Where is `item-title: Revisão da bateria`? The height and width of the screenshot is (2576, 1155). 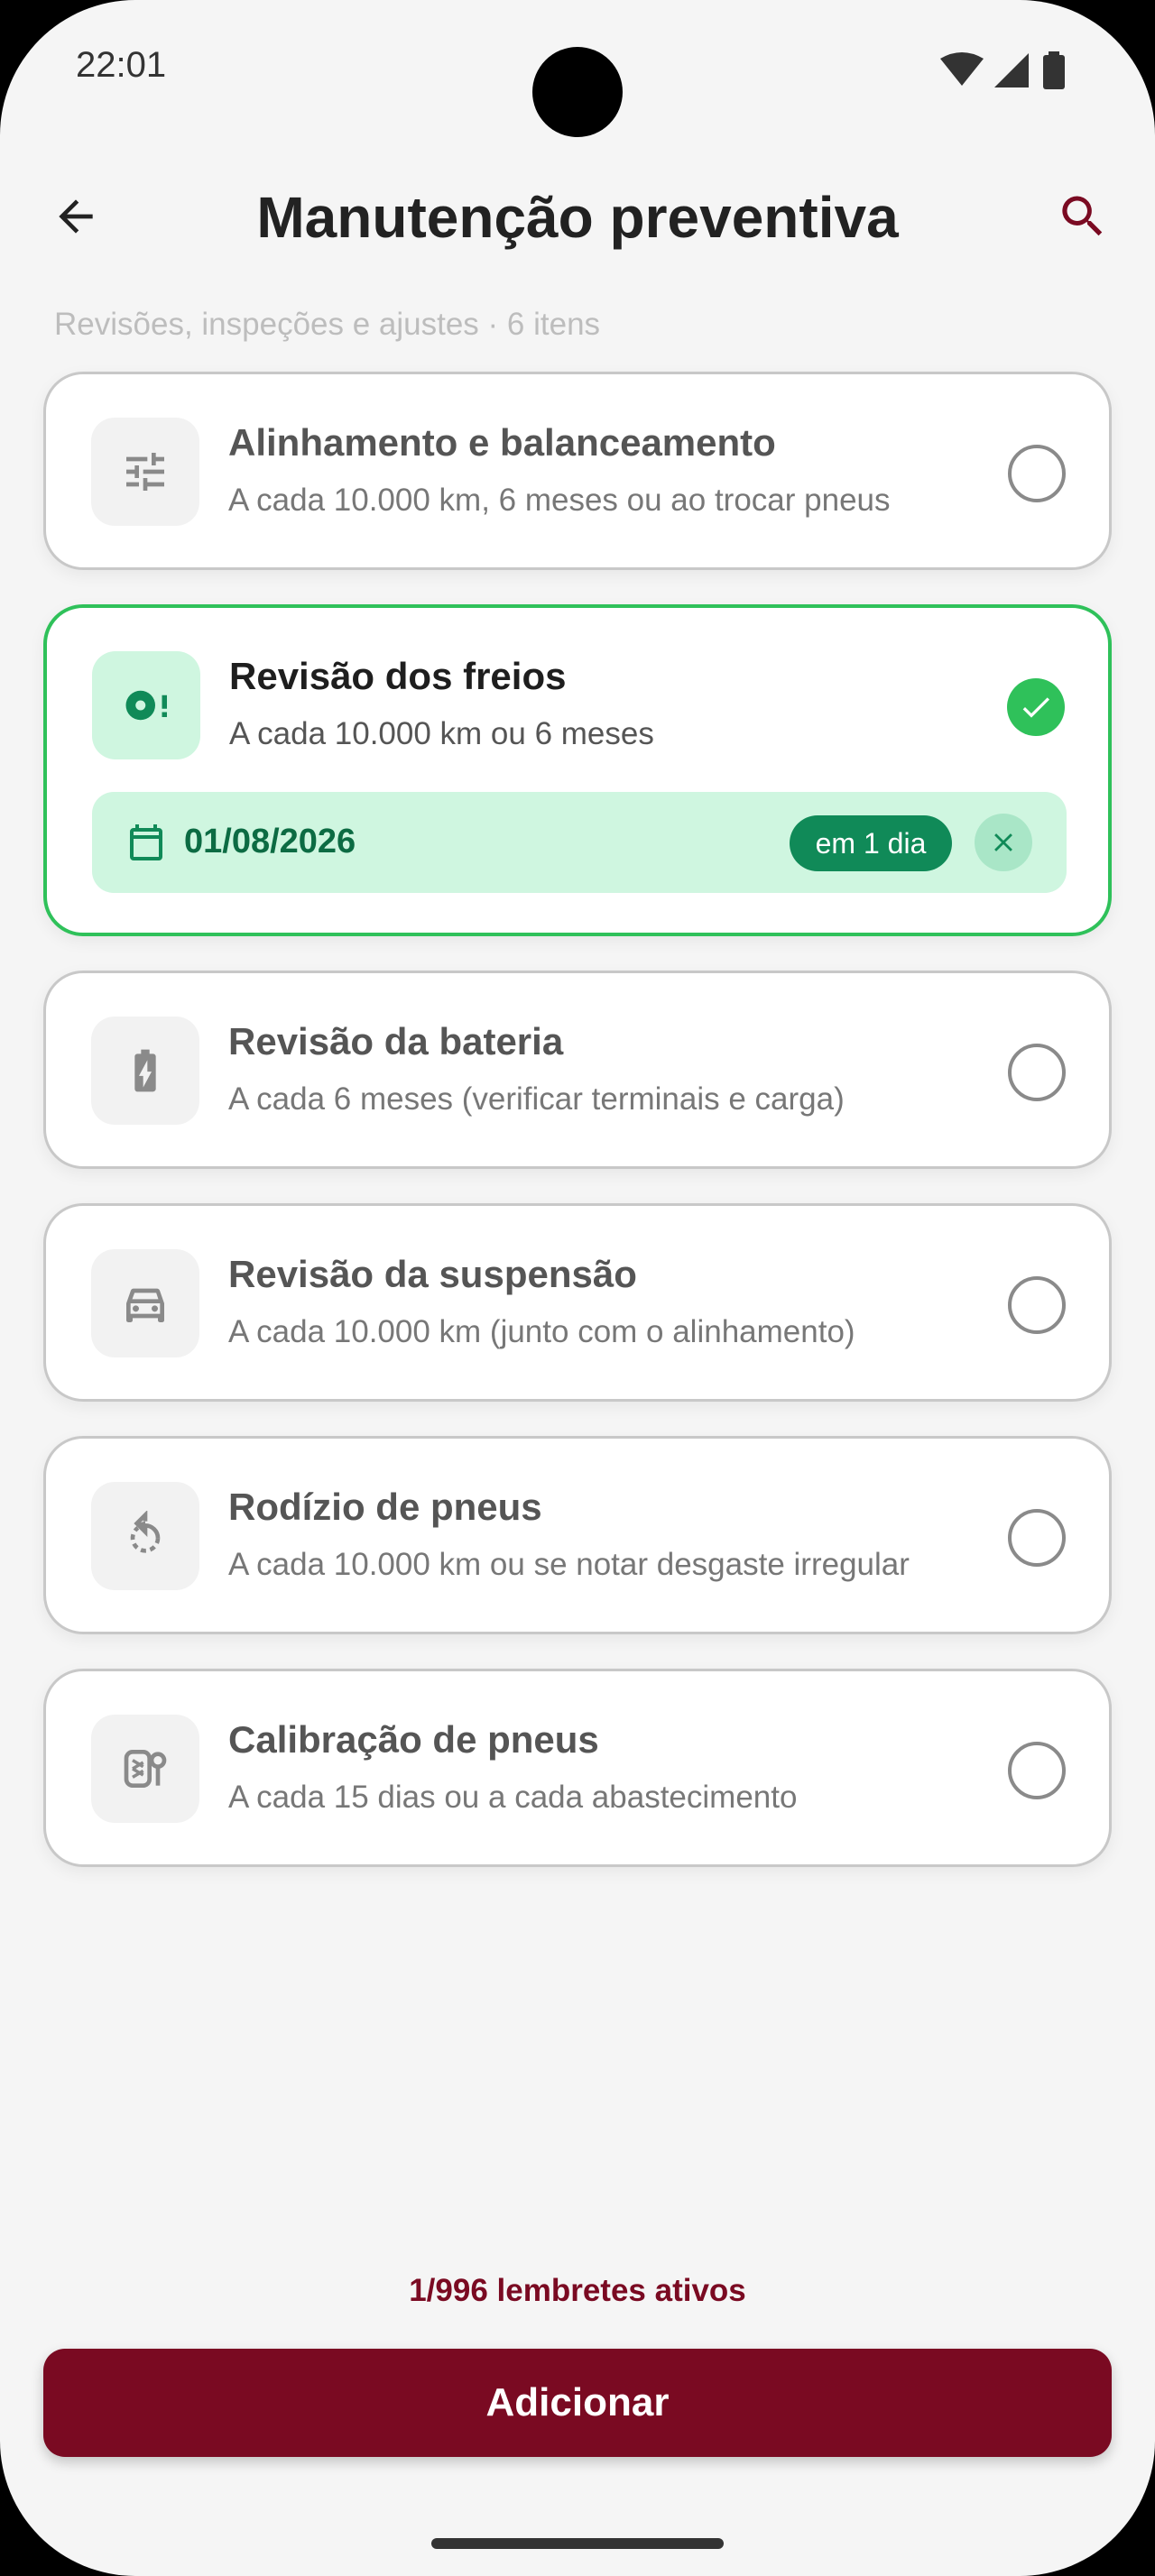
item-title: Revisão da bateria is located at coordinates (396, 1041).